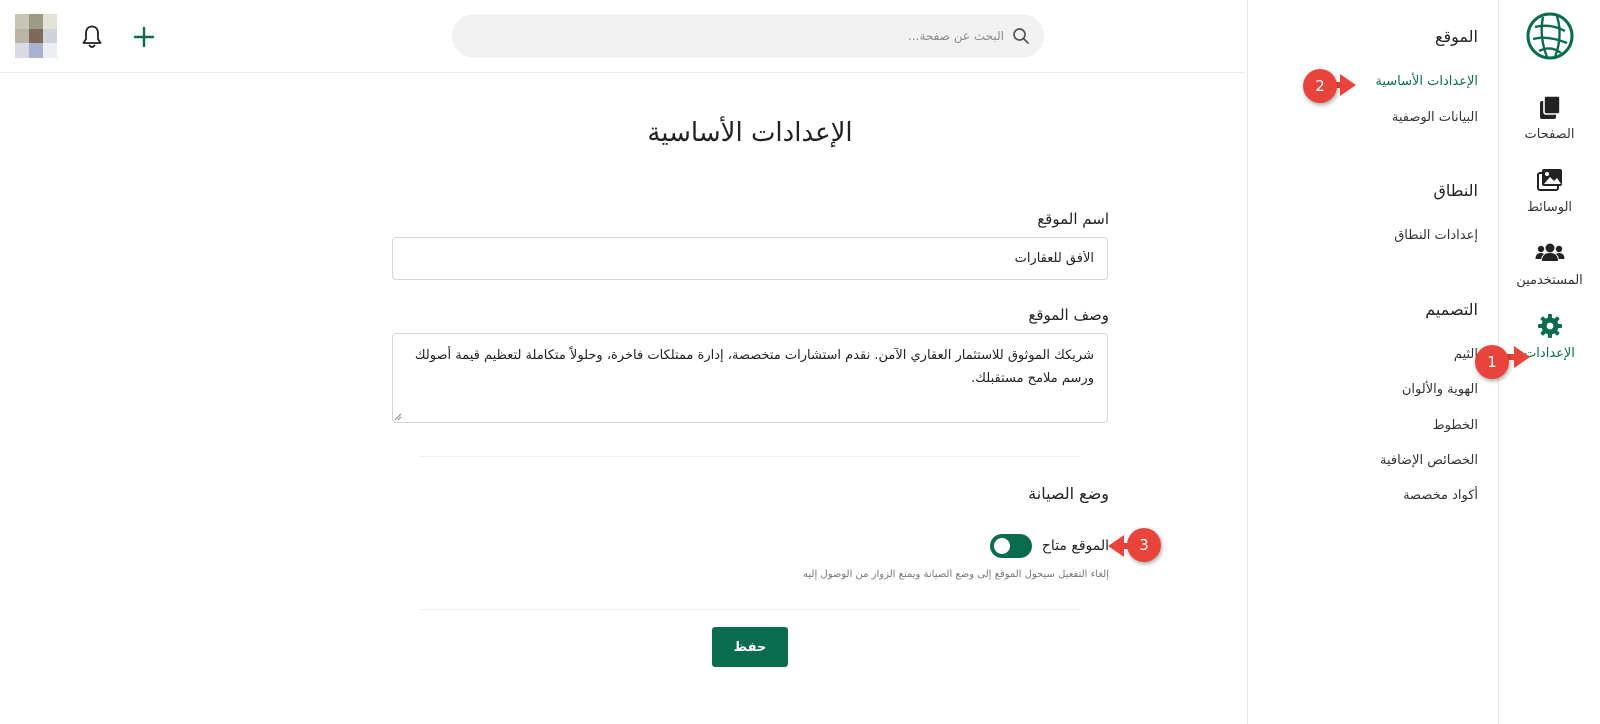 The width and height of the screenshot is (1600, 724). What do you see at coordinates (1144, 545) in the screenshot?
I see `annotation-badge-3: 3` at bounding box center [1144, 545].